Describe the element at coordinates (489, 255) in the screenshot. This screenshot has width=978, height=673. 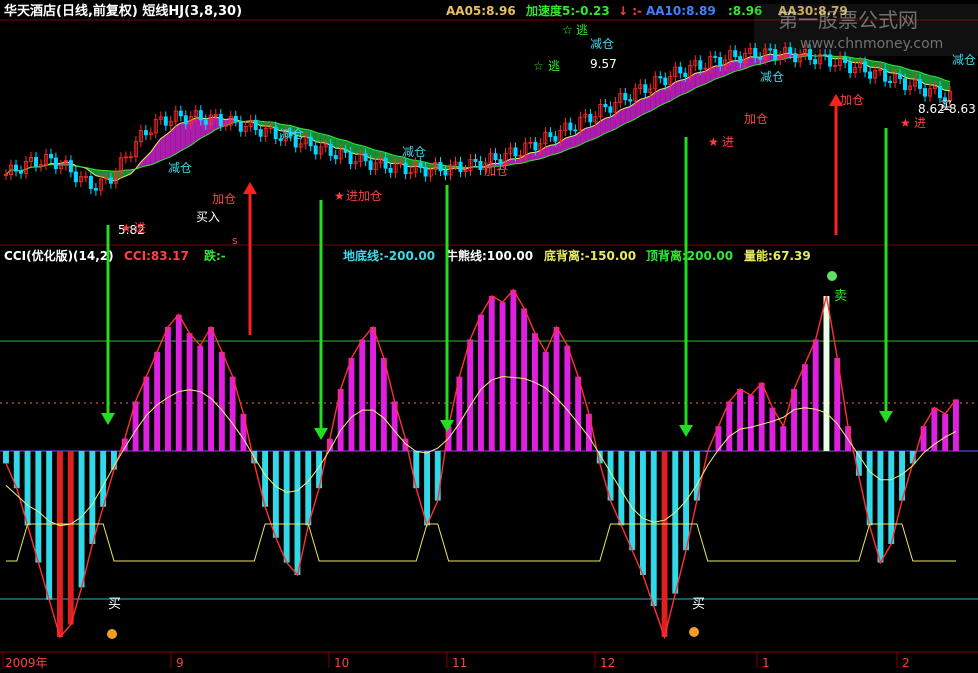
I see `niuxiong-value: 牛熊线:100.00` at that location.